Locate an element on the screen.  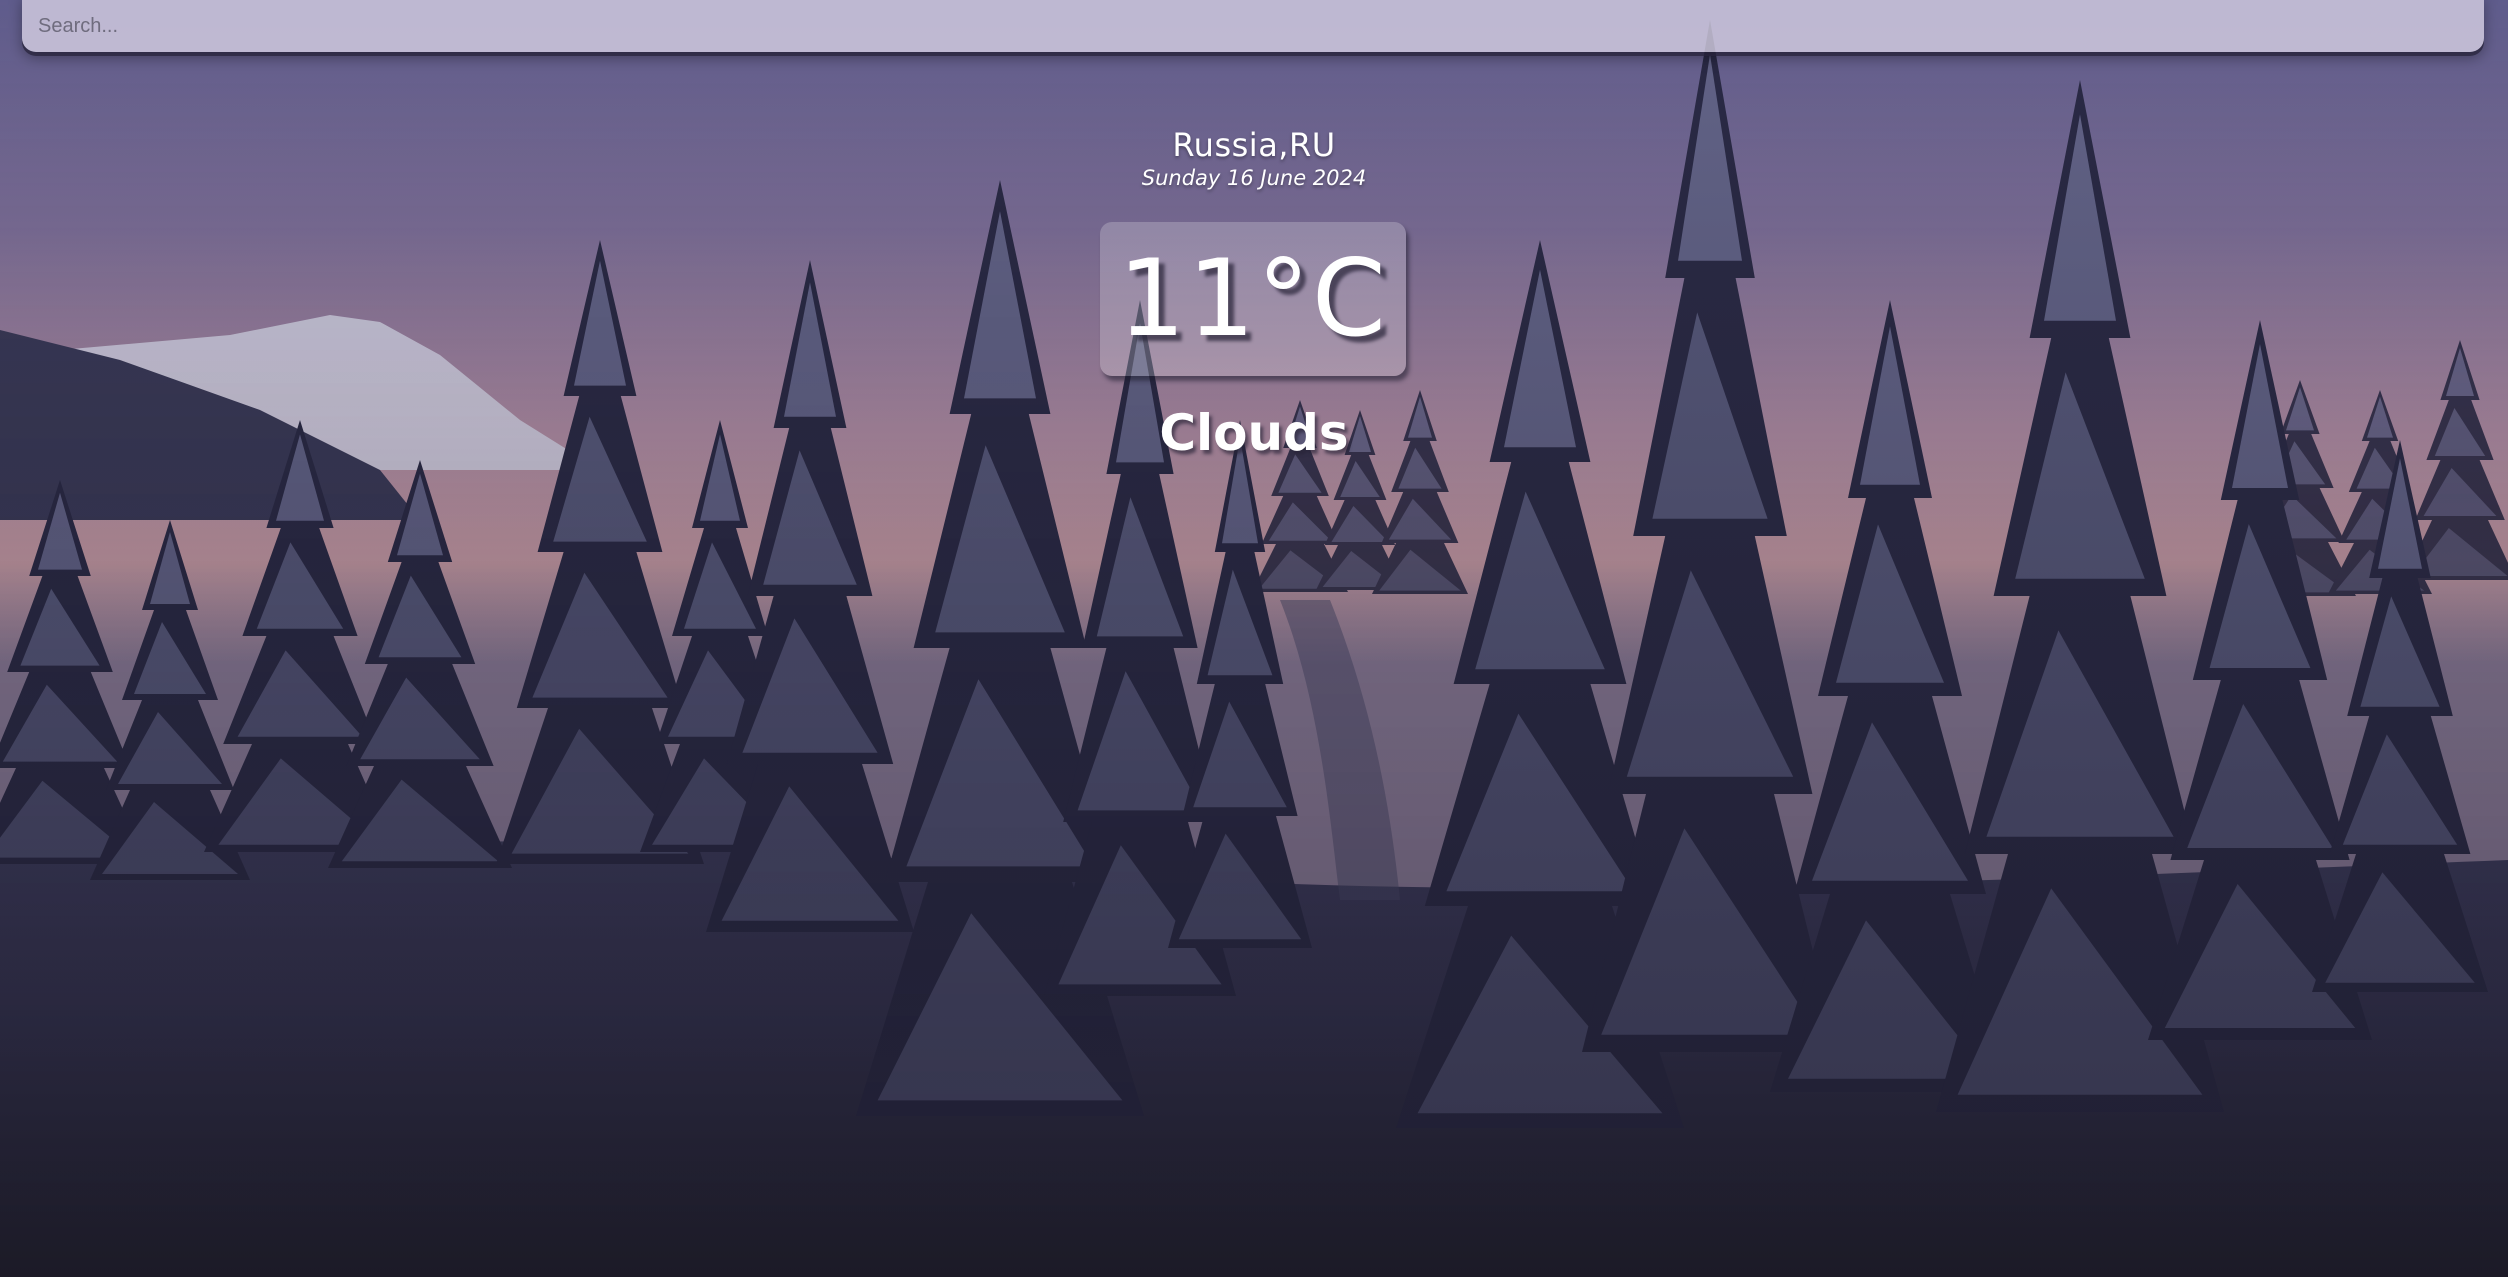
search-input is located at coordinates (1253, 26).